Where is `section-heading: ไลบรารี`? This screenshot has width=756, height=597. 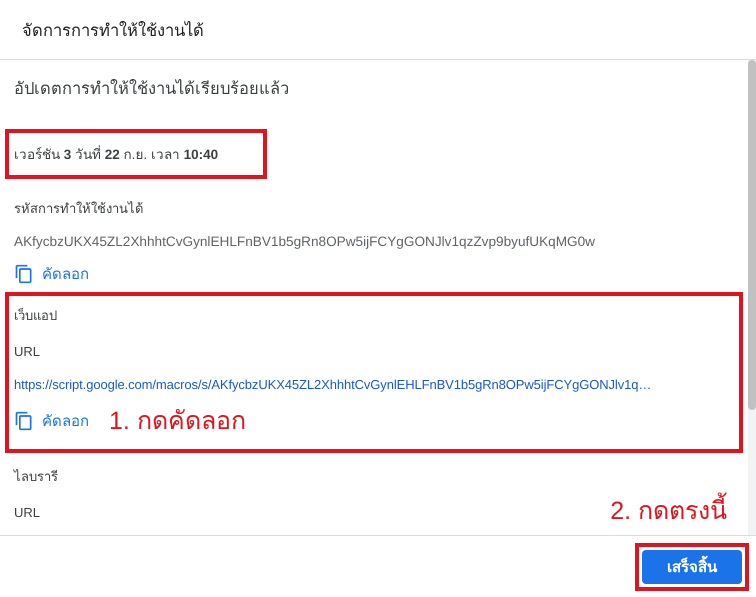 section-heading: ไลบรารี is located at coordinates (36, 477).